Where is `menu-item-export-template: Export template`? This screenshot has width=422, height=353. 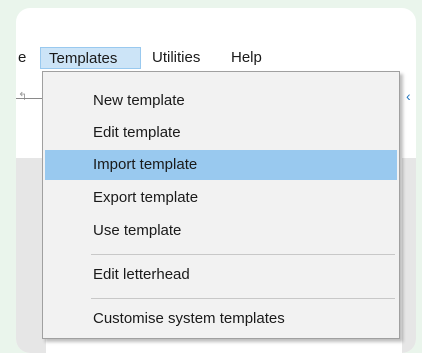 menu-item-export-template: Export template is located at coordinates (221, 198).